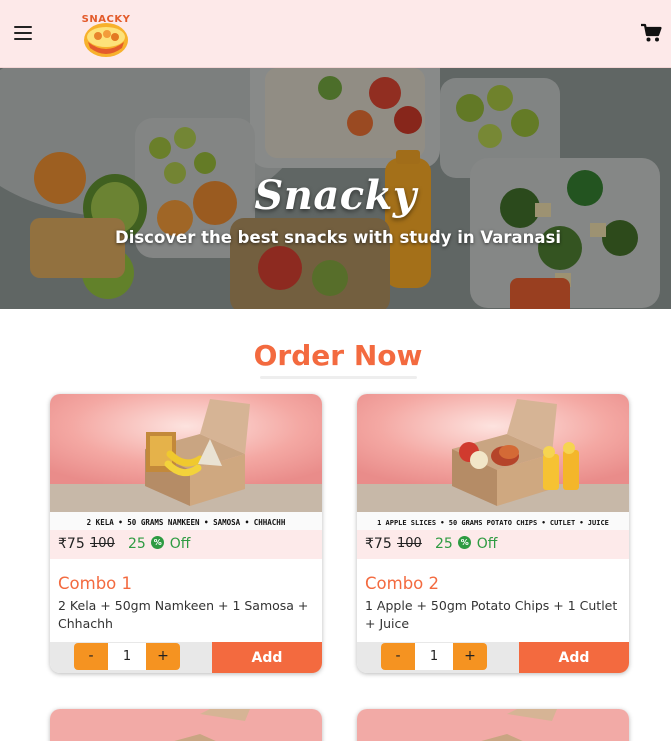 The width and height of the screenshot is (671, 741). Describe the element at coordinates (335, 34) in the screenshot. I see `top-navbar: SNACKY` at that location.